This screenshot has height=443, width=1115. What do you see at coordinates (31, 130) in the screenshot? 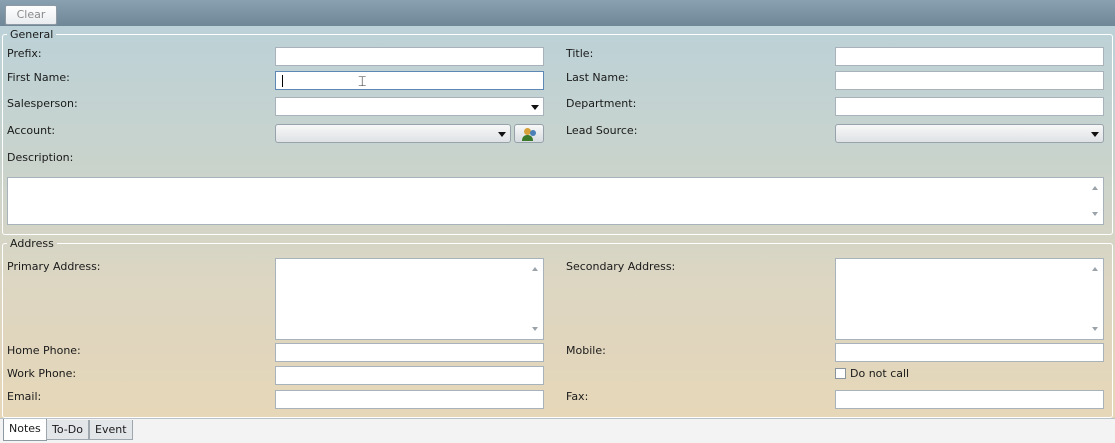
I see `account-label: Account:` at bounding box center [31, 130].